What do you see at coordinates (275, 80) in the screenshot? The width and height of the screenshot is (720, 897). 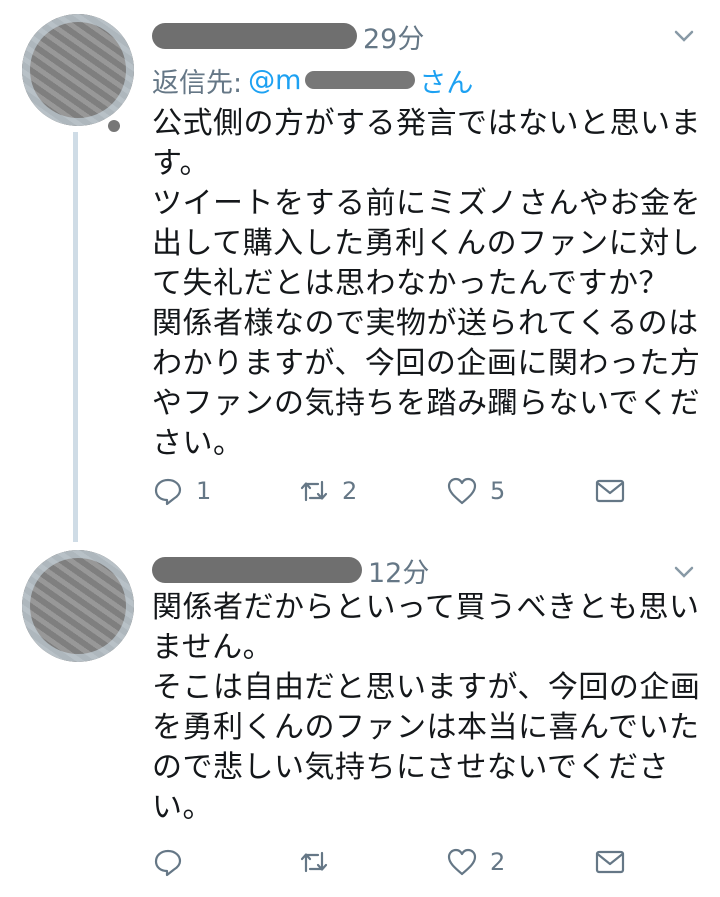 I see `reply-handle: @m` at bounding box center [275, 80].